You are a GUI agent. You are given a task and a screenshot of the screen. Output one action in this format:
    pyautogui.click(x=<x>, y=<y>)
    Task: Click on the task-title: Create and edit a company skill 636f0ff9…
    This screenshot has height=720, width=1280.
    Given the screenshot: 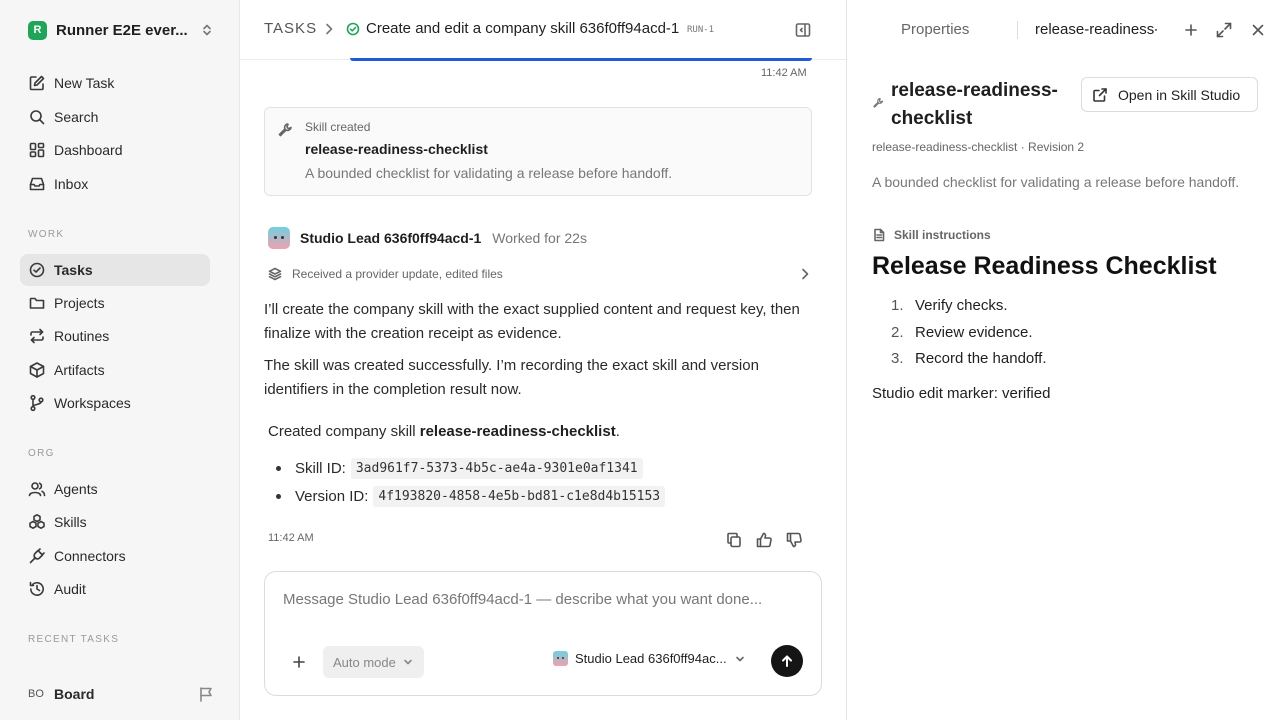 What is the action you would take?
    pyautogui.click(x=523, y=28)
    